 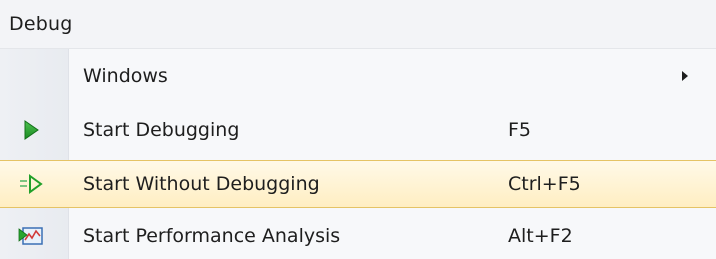 What do you see at coordinates (31, 130) in the screenshot?
I see `play-icon` at bounding box center [31, 130].